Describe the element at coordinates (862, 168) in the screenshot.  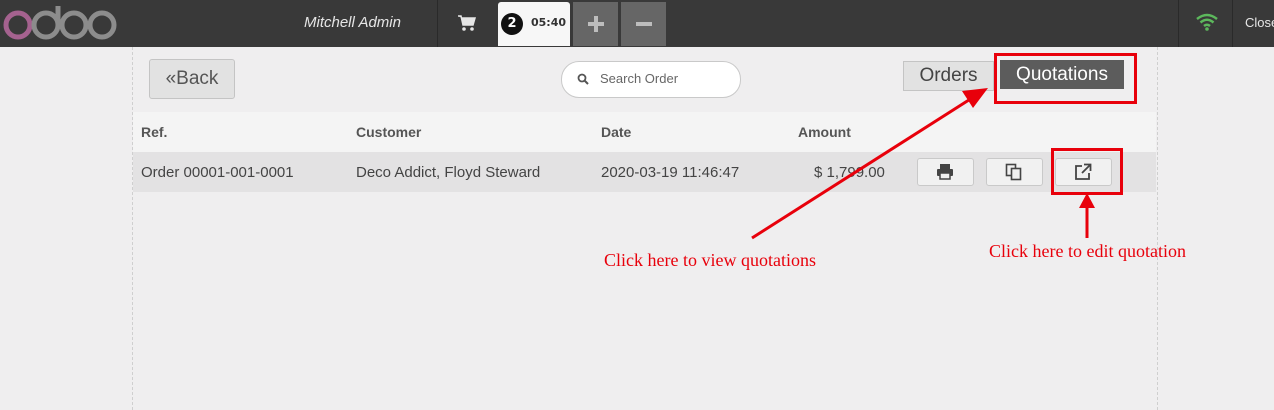
I see `arrow-to-quotations` at that location.